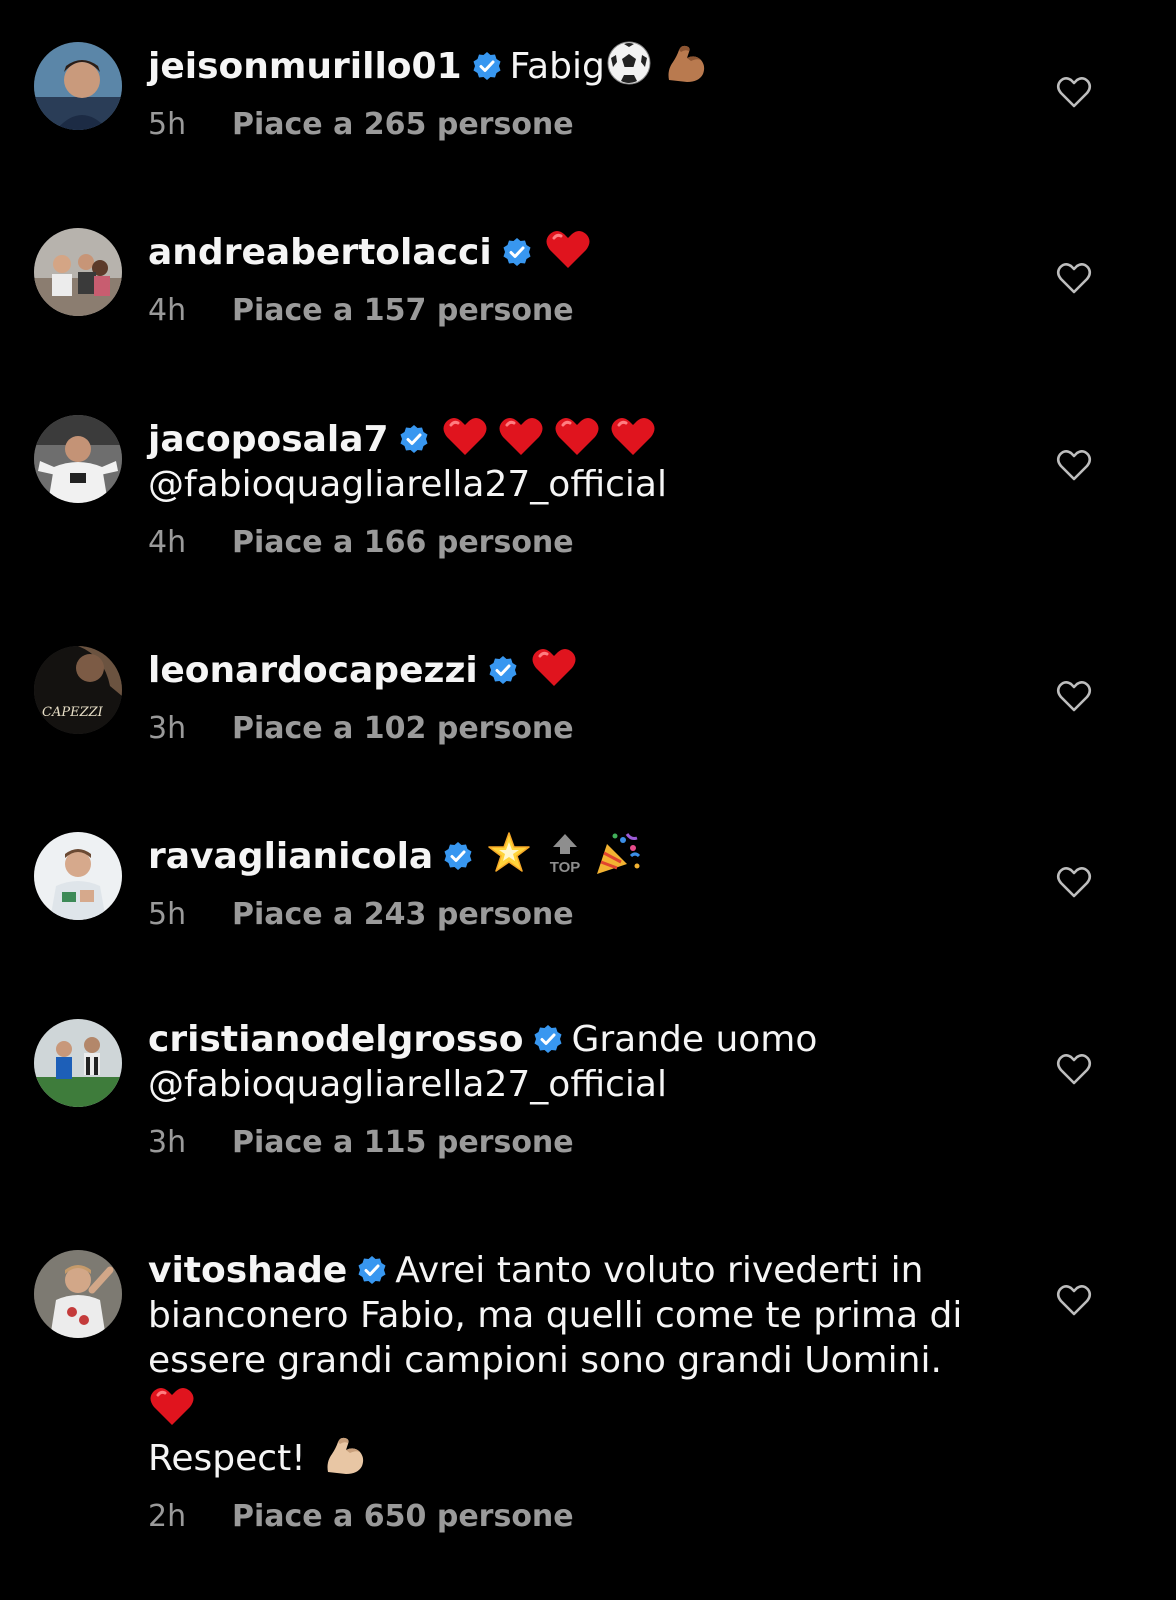 This screenshot has height=1600, width=1176. What do you see at coordinates (227, 1458) in the screenshot?
I see `comment-text-2: Respect!` at bounding box center [227, 1458].